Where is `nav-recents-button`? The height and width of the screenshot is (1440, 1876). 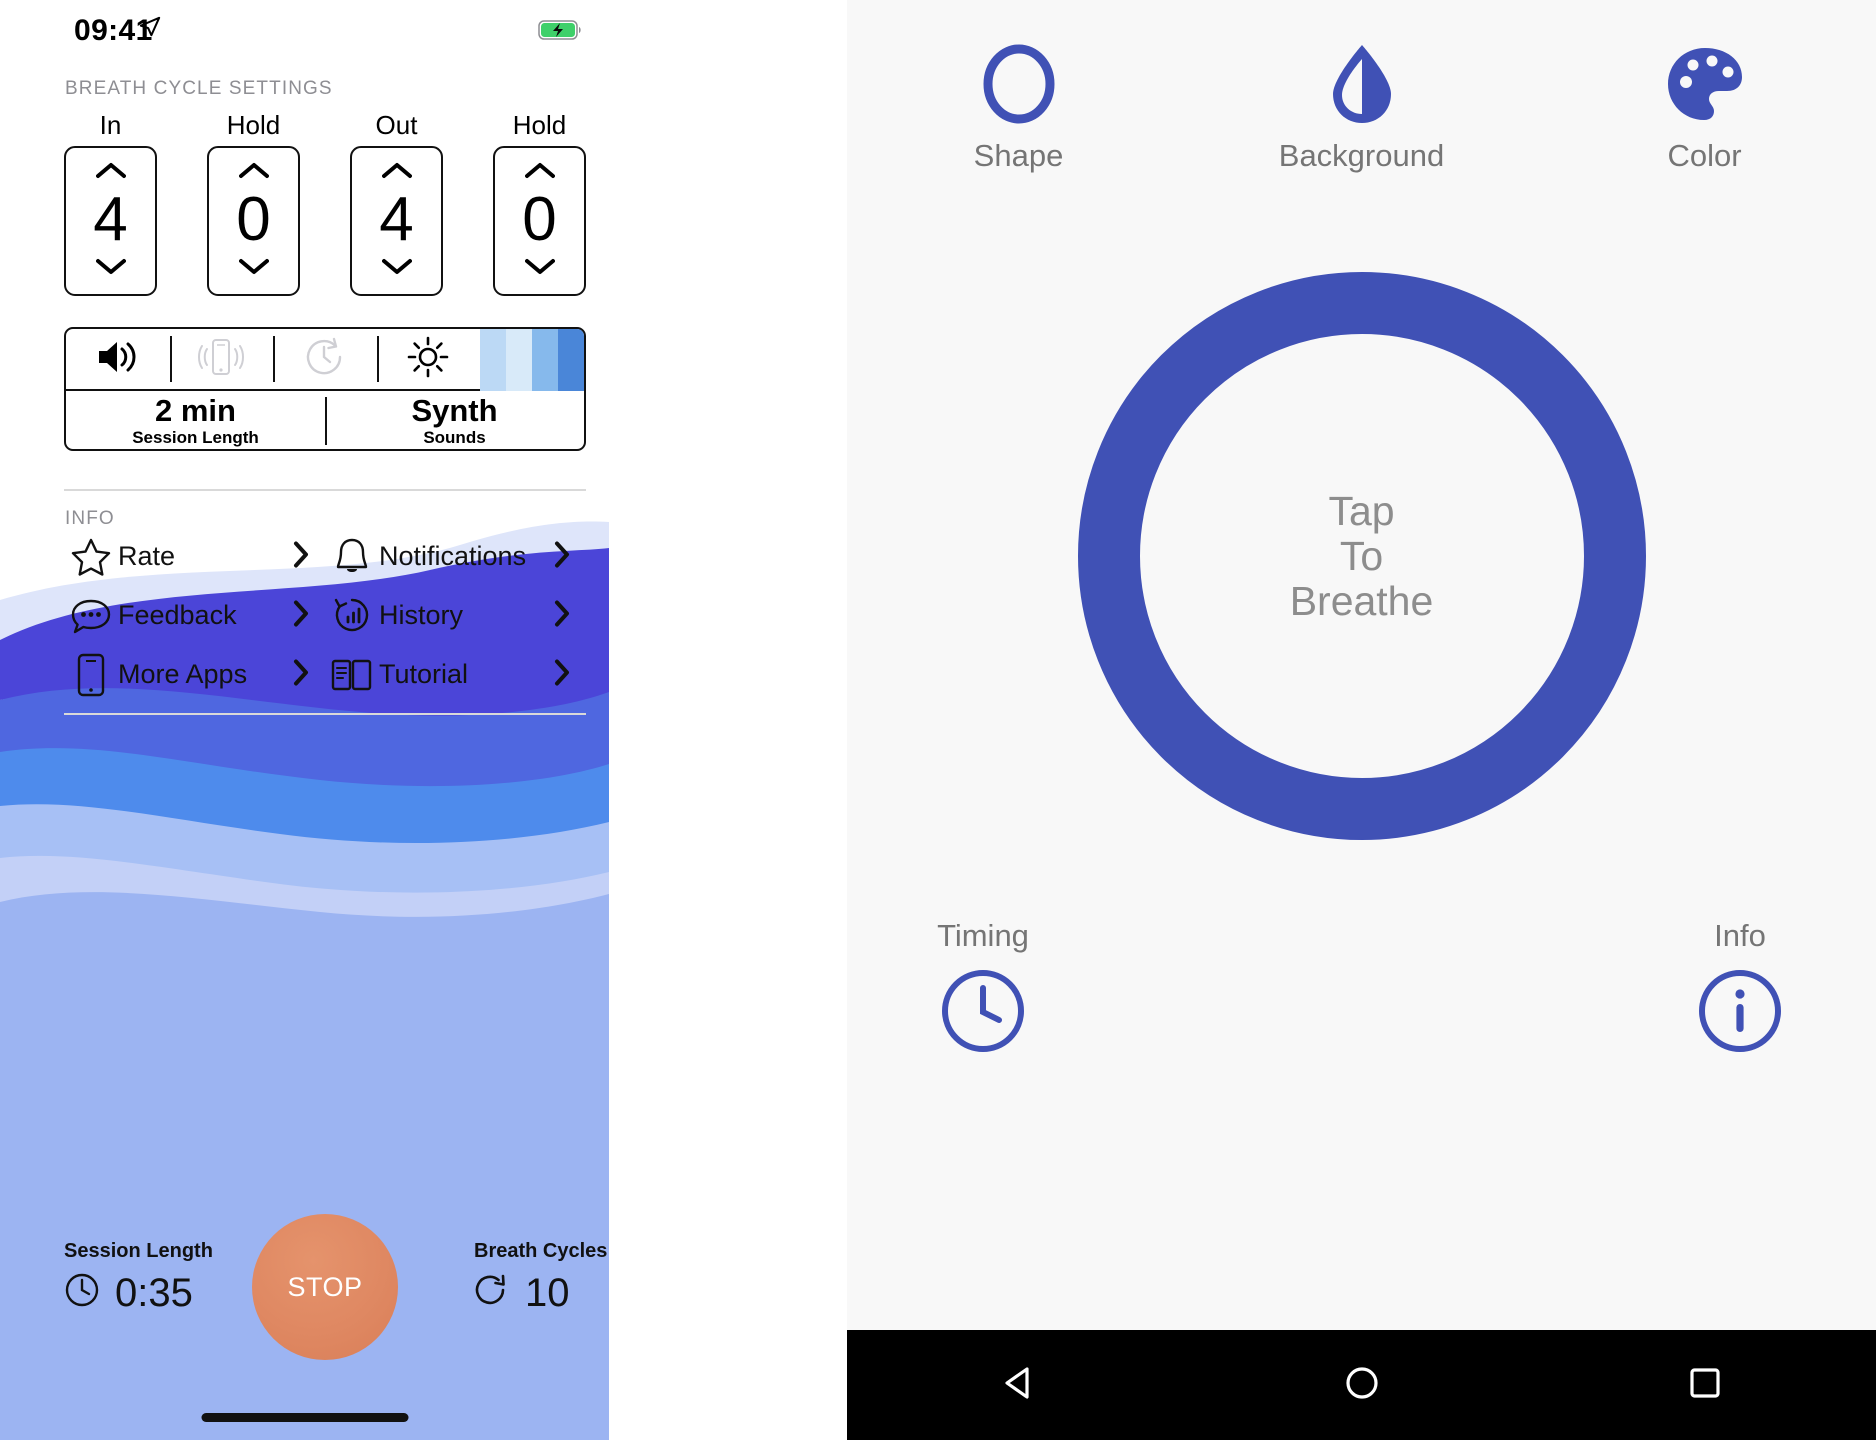
nav-recents-button is located at coordinates (1705, 1385).